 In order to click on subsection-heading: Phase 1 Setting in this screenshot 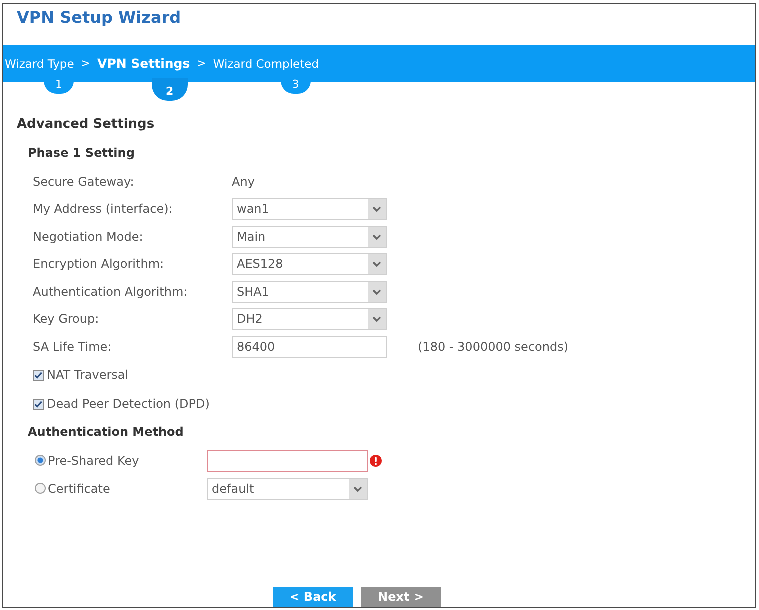, I will do `click(81, 153)`.